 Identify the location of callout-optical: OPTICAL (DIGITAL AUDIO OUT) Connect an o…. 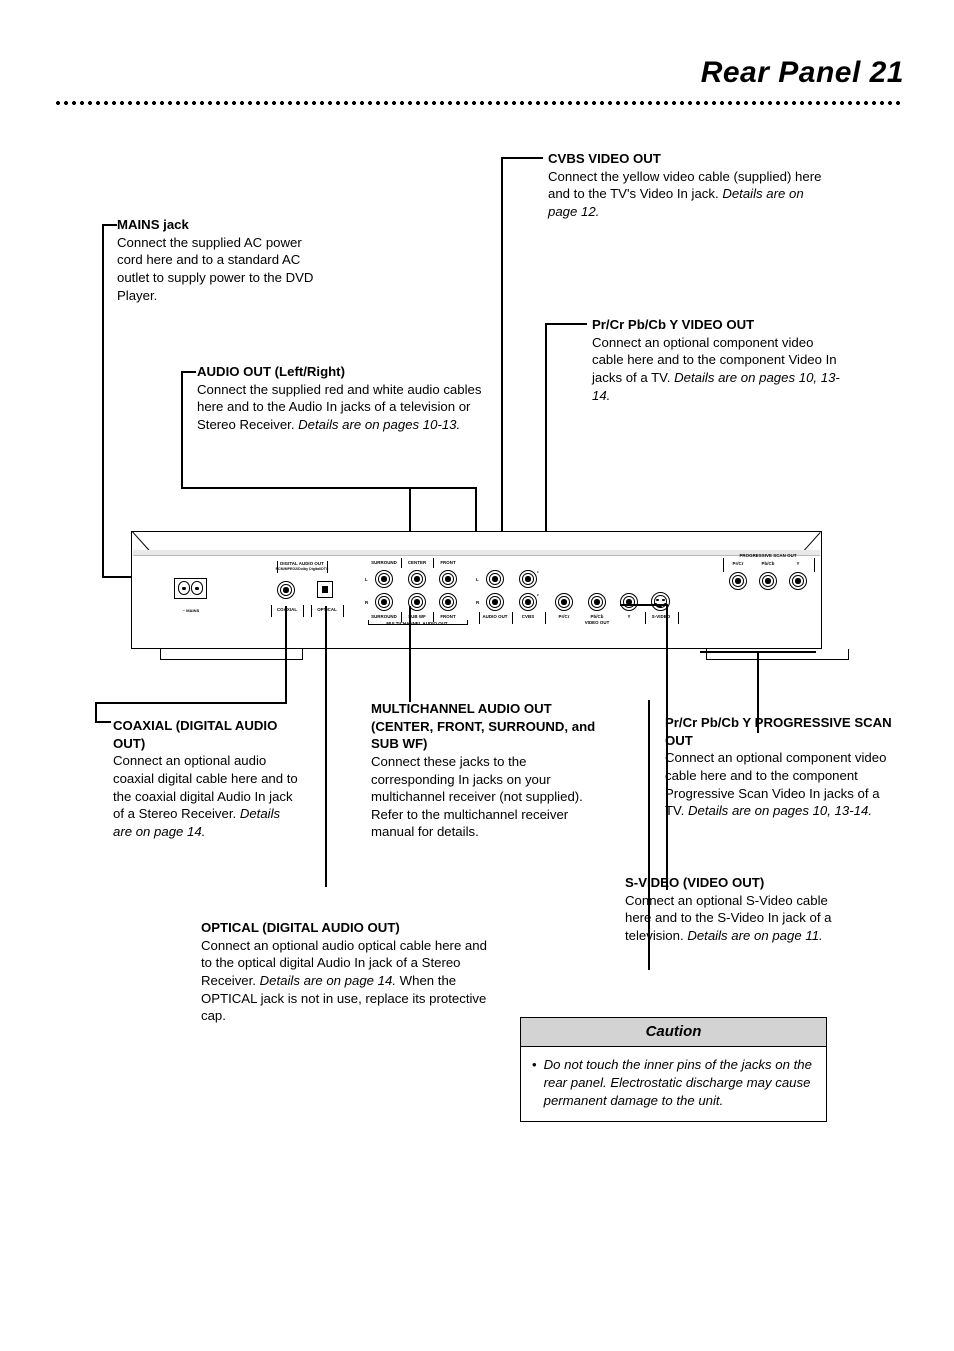
(349, 972).